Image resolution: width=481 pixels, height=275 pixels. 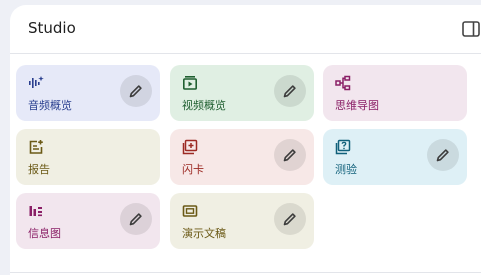 What do you see at coordinates (357, 105) in the screenshot?
I see `tile-label: 思维导图` at bounding box center [357, 105].